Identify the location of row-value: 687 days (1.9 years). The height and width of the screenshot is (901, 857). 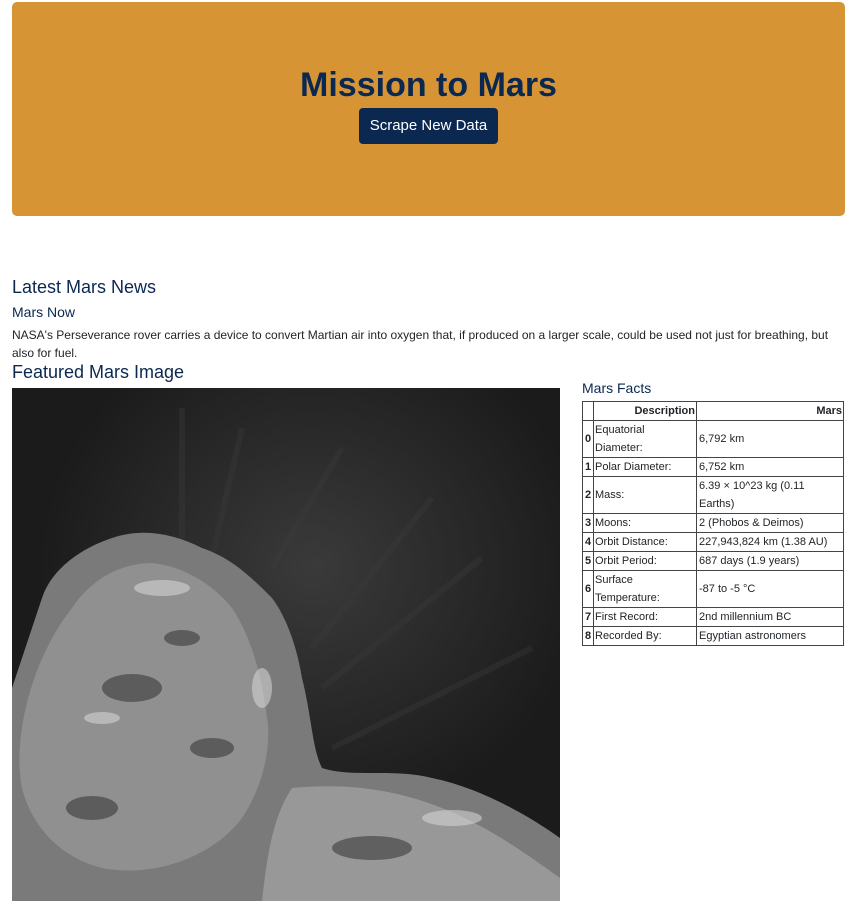
(770, 561).